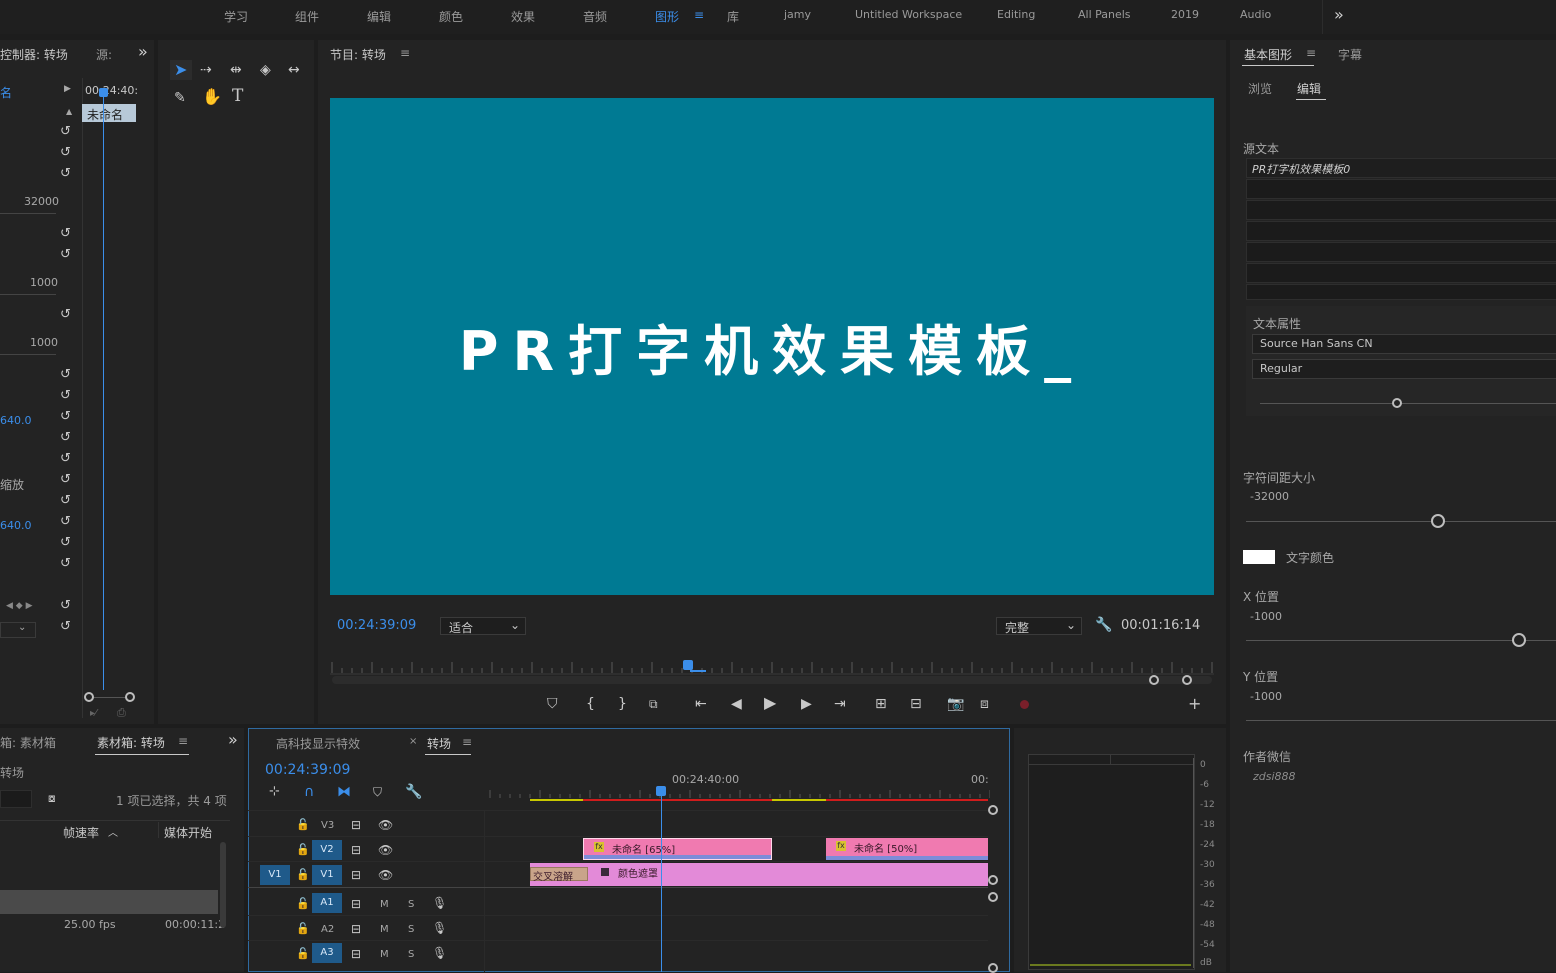  I want to click on workspace-menu-icon: ≡, so click(699, 15).